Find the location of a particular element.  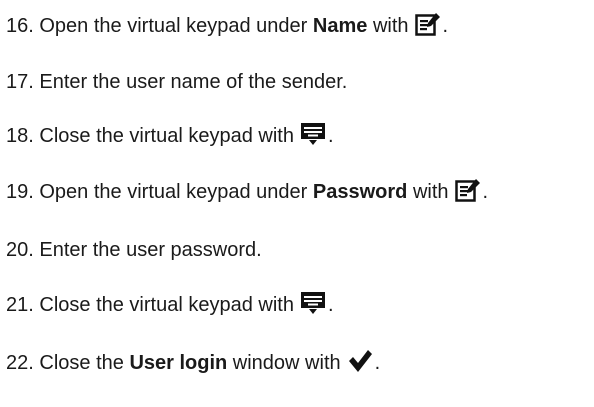

step-number: 17. is located at coordinates (20, 82).